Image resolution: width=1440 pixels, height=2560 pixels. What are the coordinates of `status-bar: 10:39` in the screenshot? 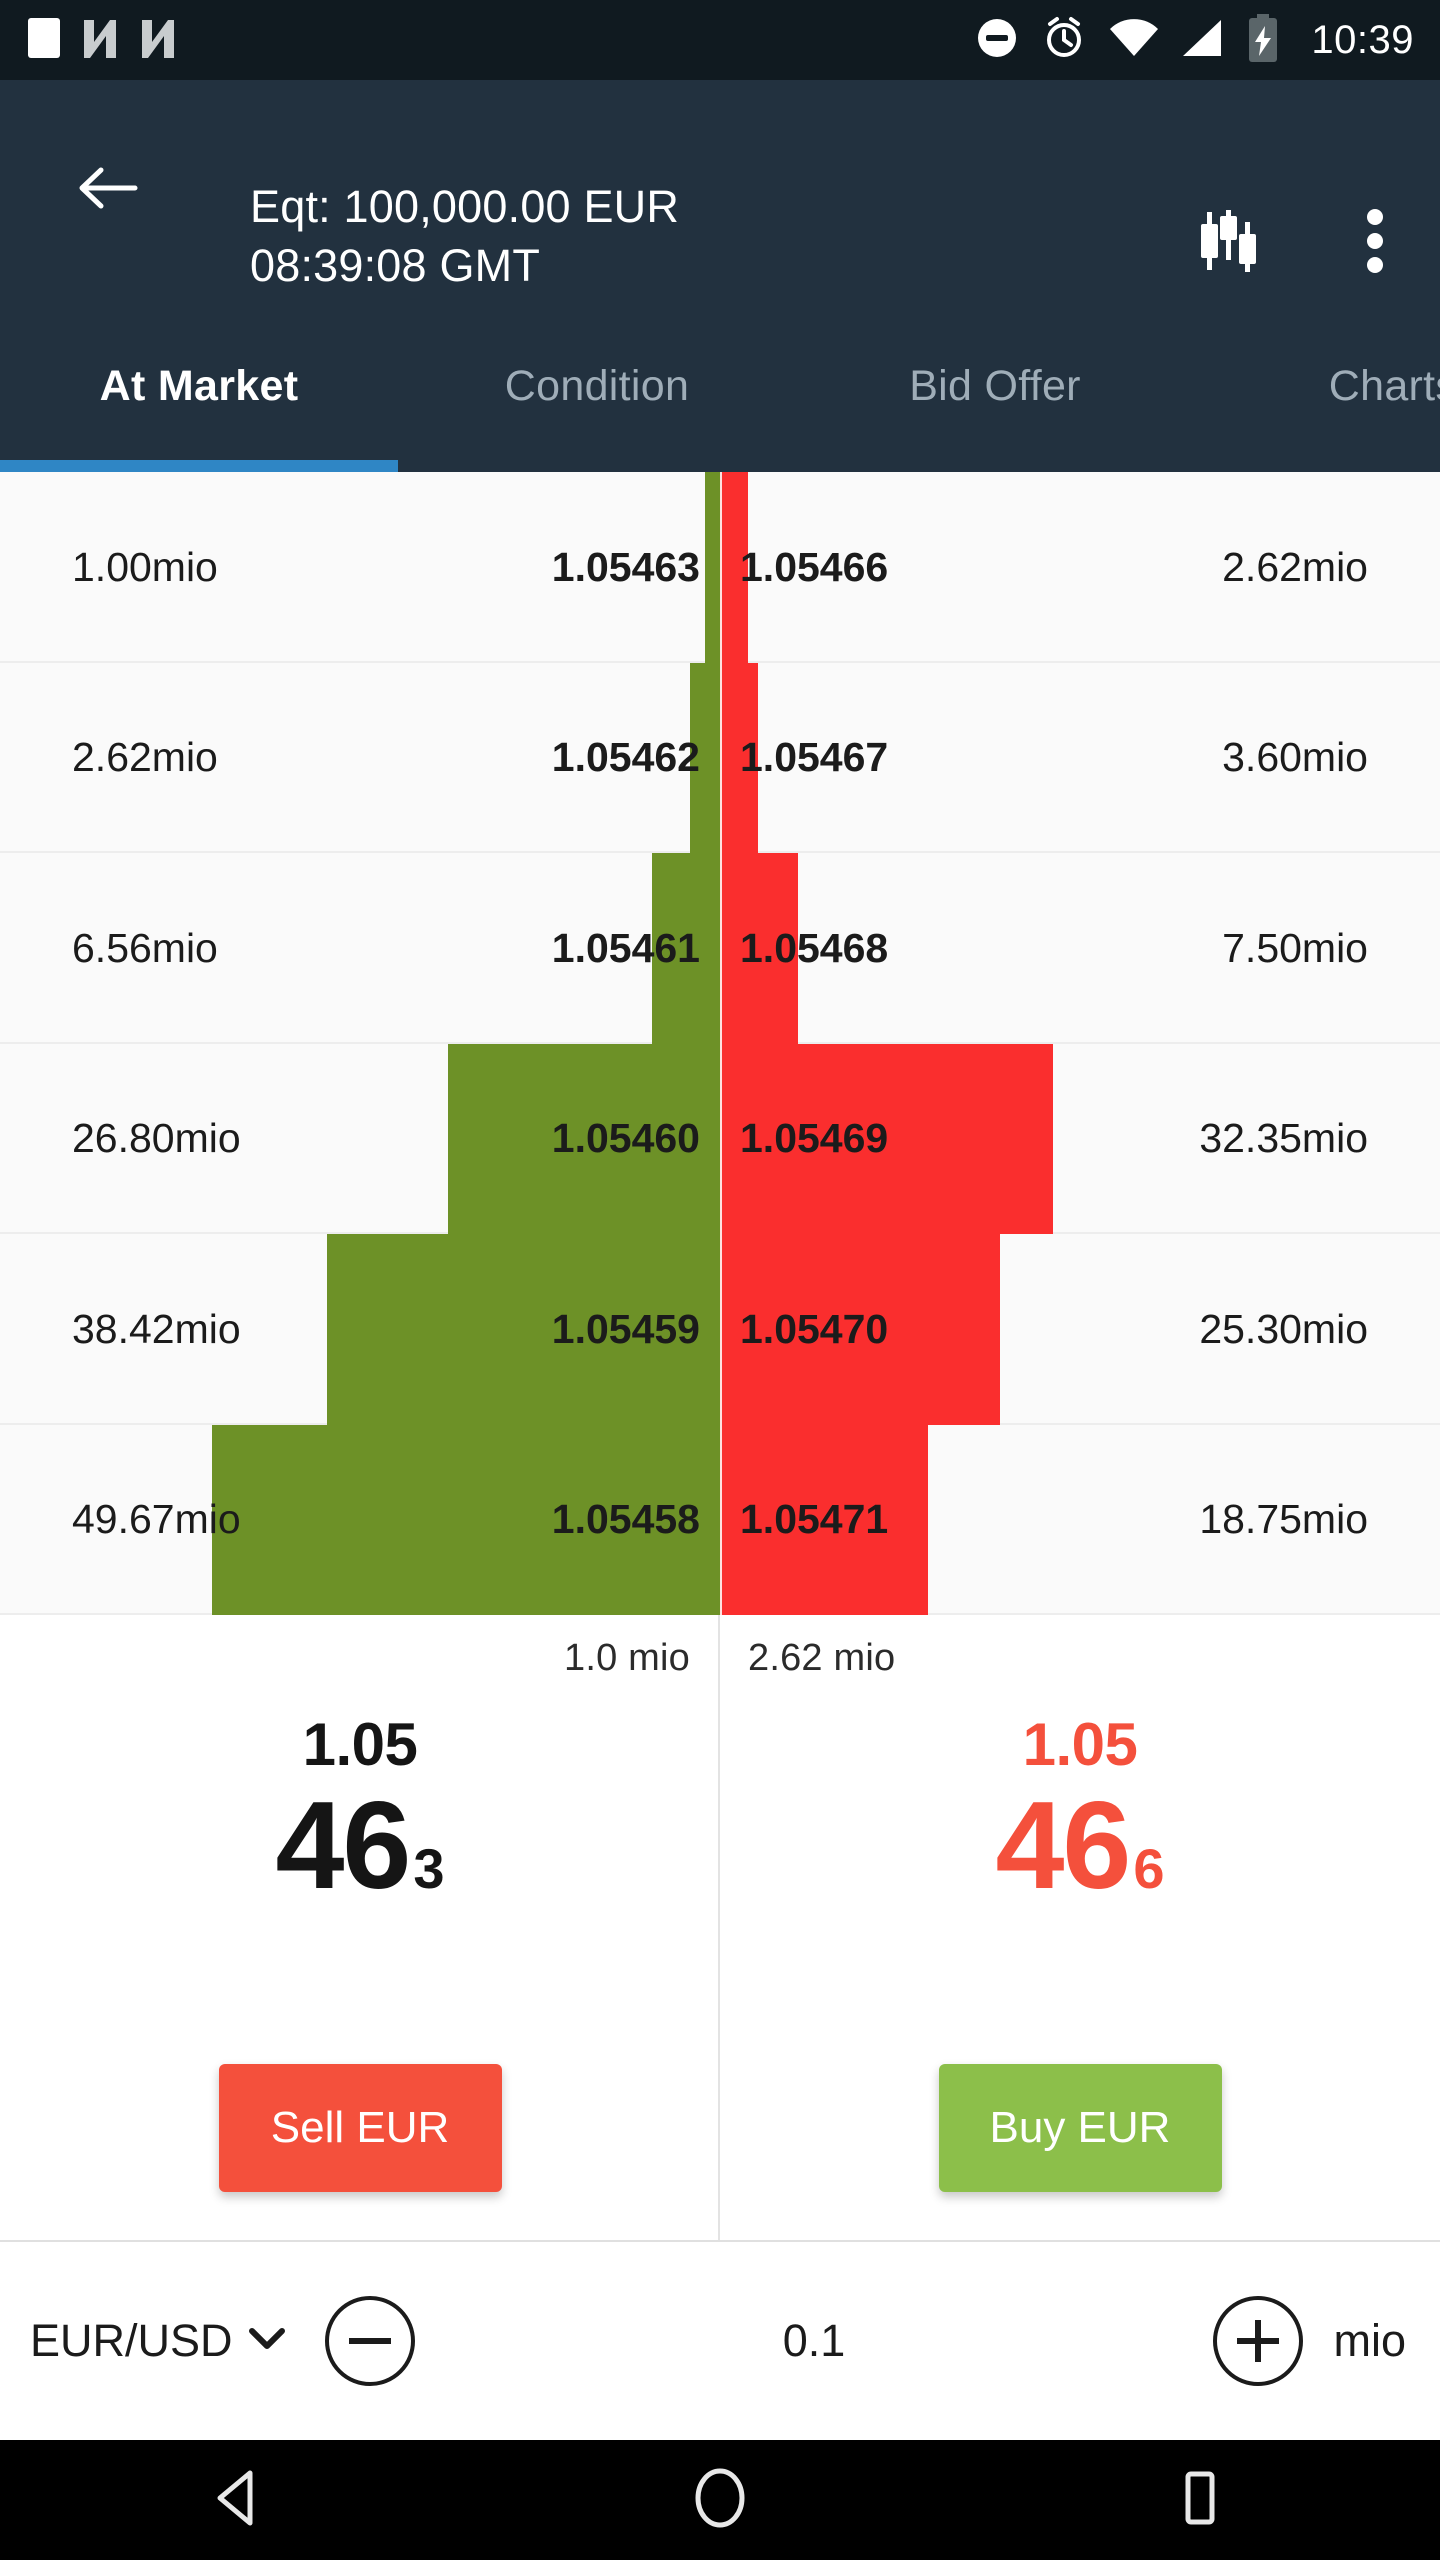 It's located at (720, 40).